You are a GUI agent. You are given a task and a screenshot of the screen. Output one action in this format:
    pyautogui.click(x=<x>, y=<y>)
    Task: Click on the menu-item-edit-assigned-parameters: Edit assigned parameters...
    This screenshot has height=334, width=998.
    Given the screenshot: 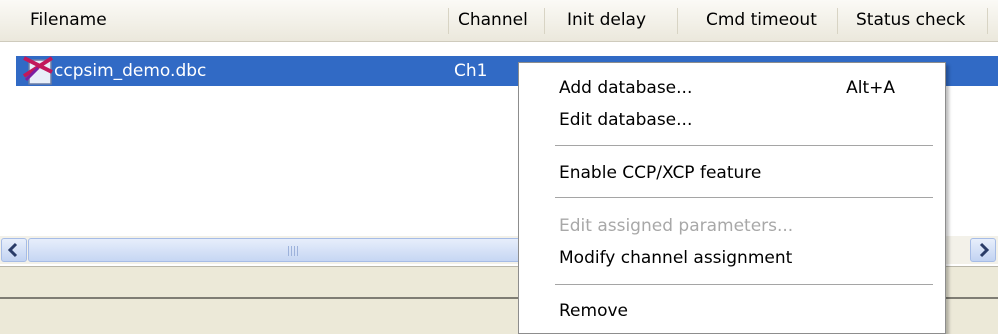 What is the action you would take?
    pyautogui.click(x=676, y=226)
    